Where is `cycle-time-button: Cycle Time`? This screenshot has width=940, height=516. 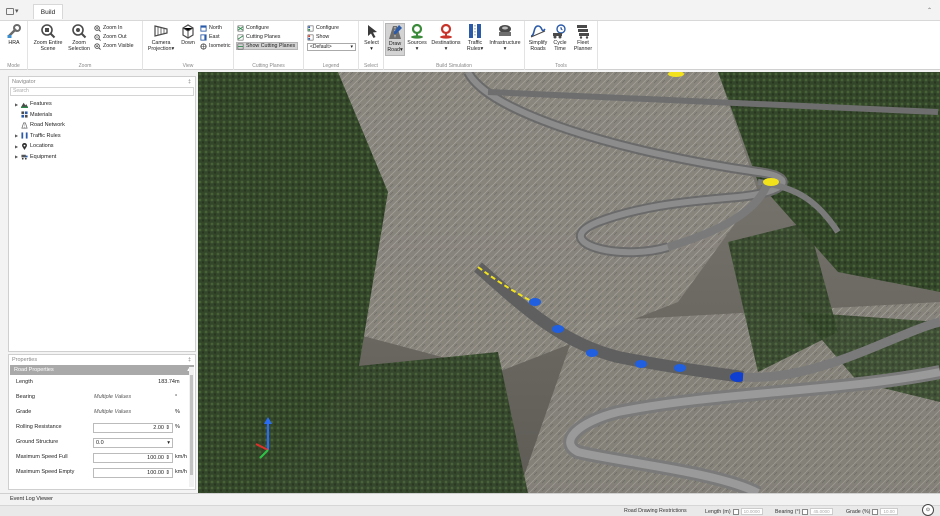
cycle-time-button: Cycle Time is located at coordinates (560, 37).